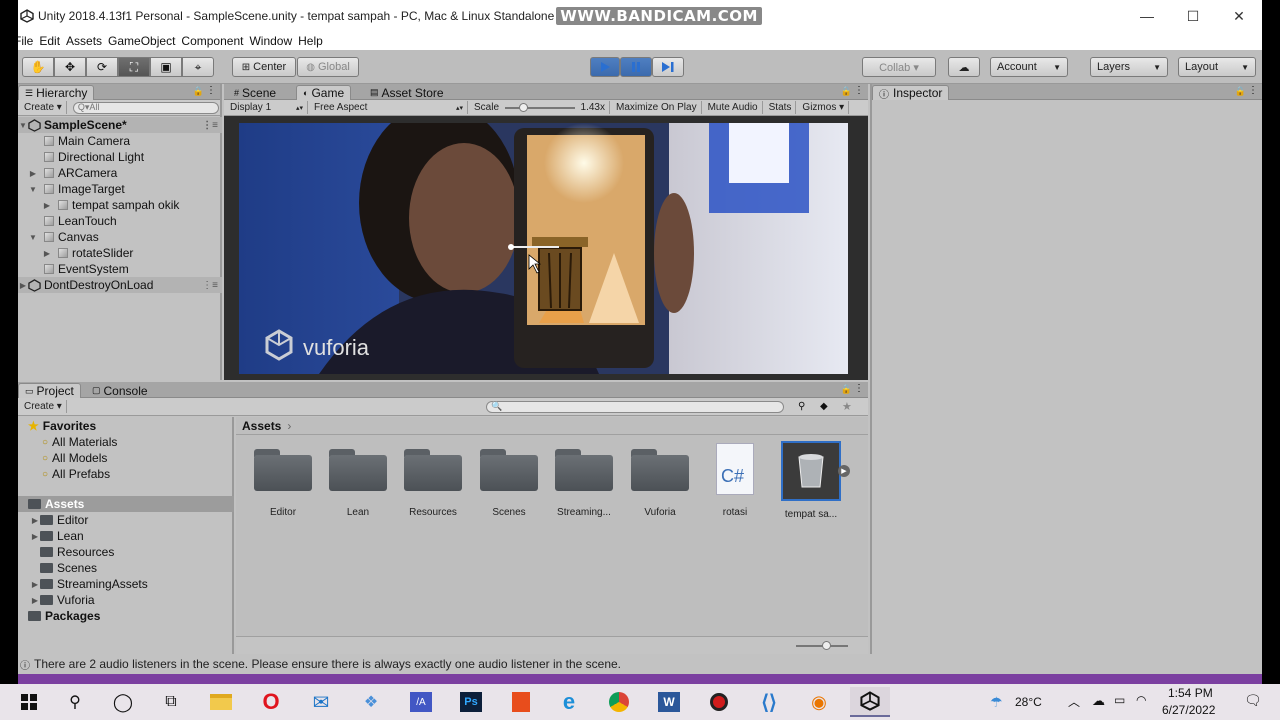 The width and height of the screenshot is (1280, 720). Describe the element at coordinates (636, 67) in the screenshot. I see `pause-button` at that location.